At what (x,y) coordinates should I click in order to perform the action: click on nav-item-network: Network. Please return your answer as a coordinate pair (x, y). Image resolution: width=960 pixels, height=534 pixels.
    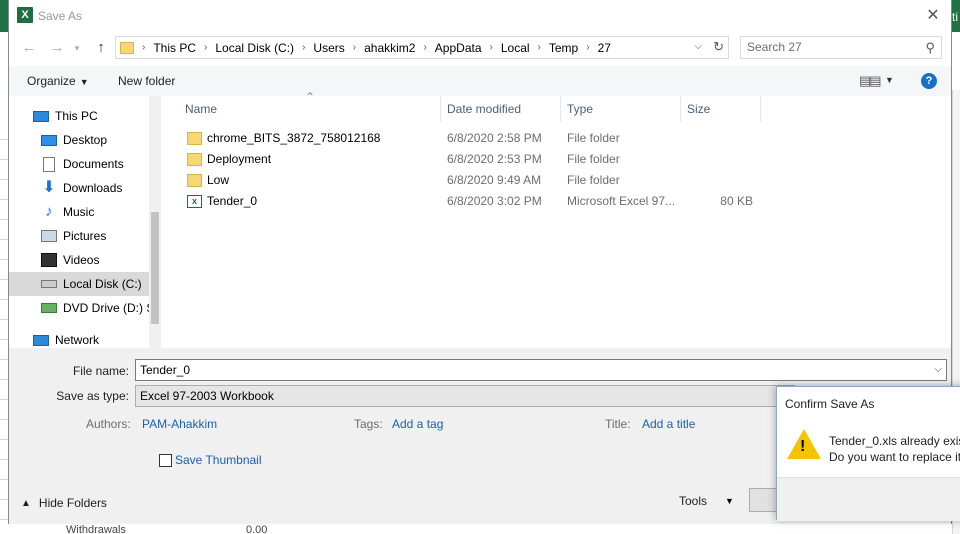
    Looking at the image, I should click on (79, 338).